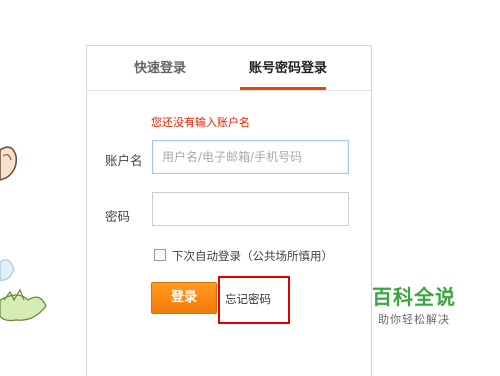 The width and height of the screenshot is (500, 376). I want to click on username-input, so click(250, 157).